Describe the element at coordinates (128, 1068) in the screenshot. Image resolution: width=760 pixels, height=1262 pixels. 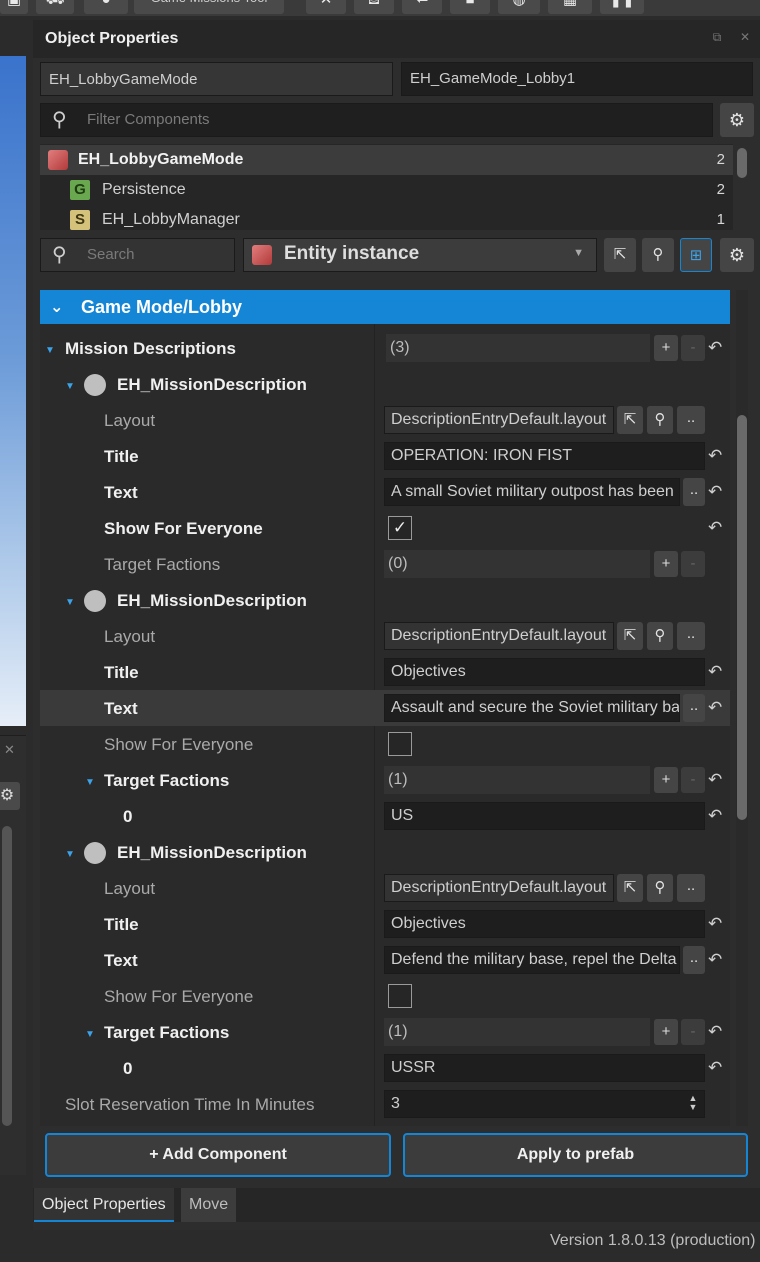
I see `faction-index: 0` at that location.